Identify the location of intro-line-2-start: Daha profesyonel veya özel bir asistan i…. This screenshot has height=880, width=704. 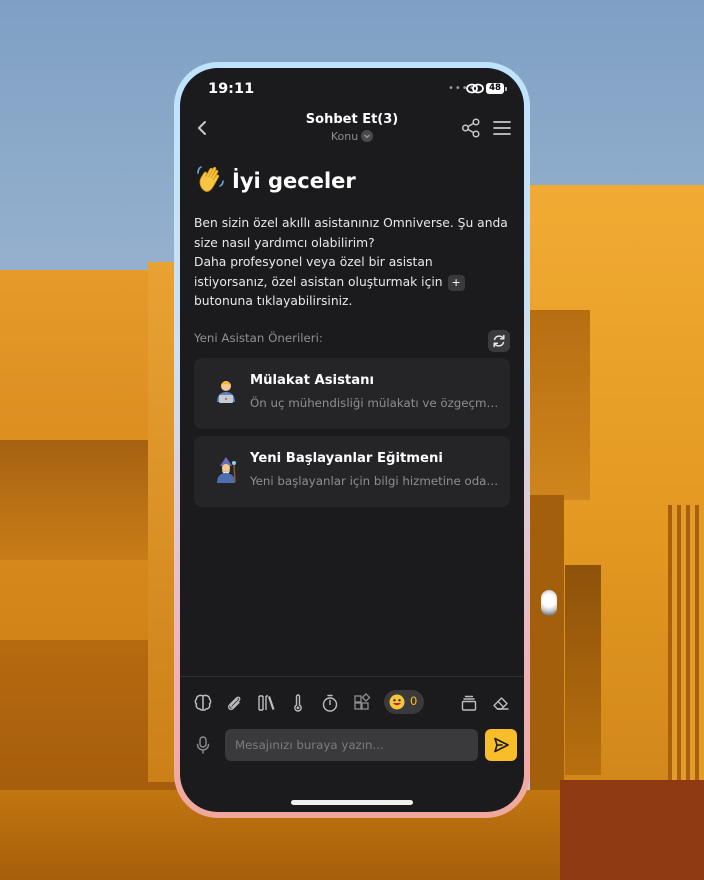
(318, 272).